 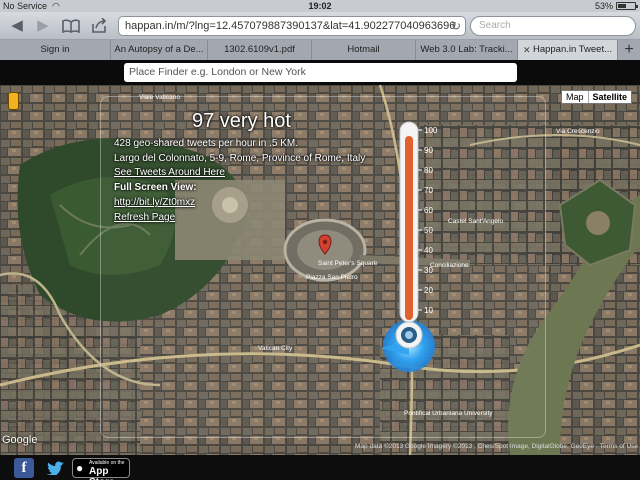 I want to click on tab-label: 1302.6109v1.pdf, so click(x=259, y=49).